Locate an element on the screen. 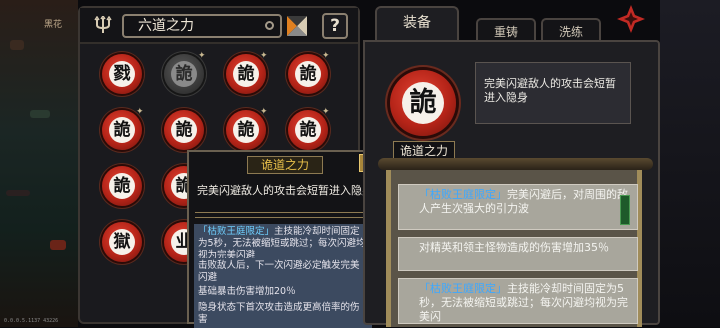 Image resolution: width=720 pixels, height=328 pixels. tassel-ornament is located at coordinates (625, 210).